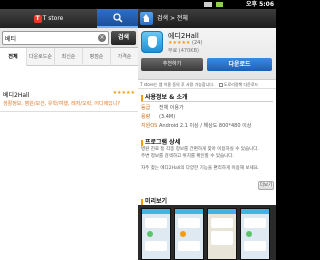 The height and width of the screenshot is (260, 320). Describe the element at coordinates (200, 168) in the screenshot. I see `intro-line: 자주 찾는 에디2Hall의 다양한 기능을 편리하게 이용해 보세요.` at that location.